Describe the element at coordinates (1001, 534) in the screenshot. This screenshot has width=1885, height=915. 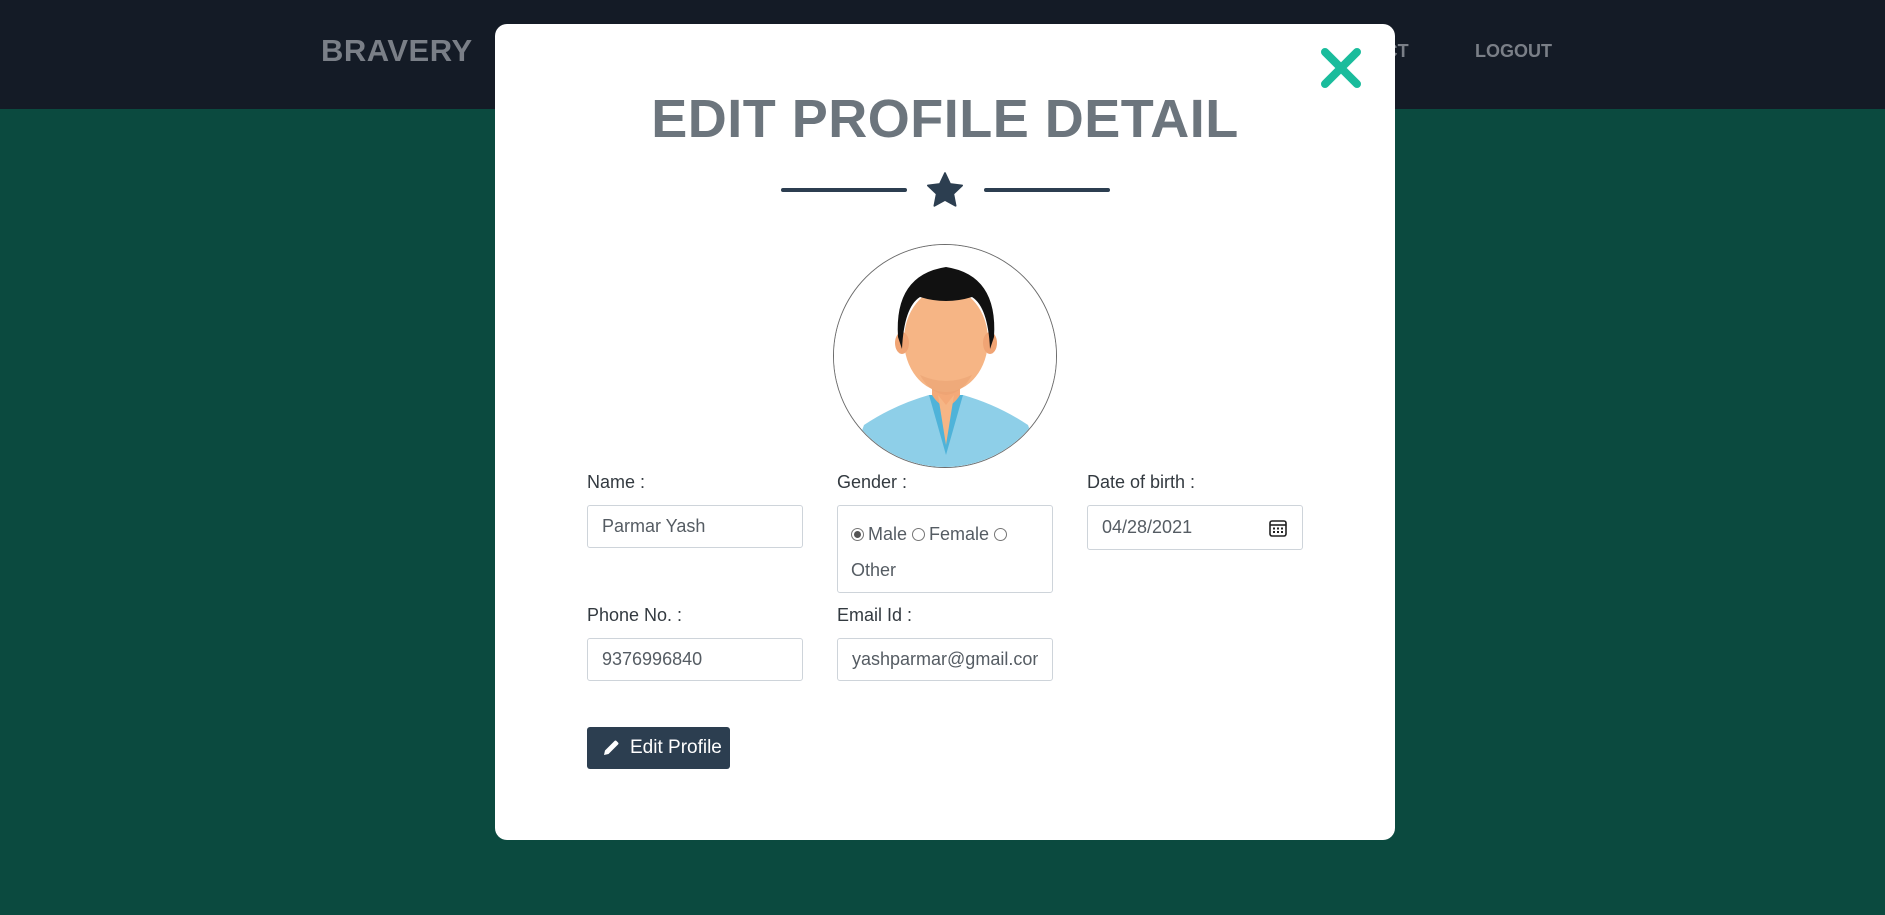
I see `radio-other` at that location.